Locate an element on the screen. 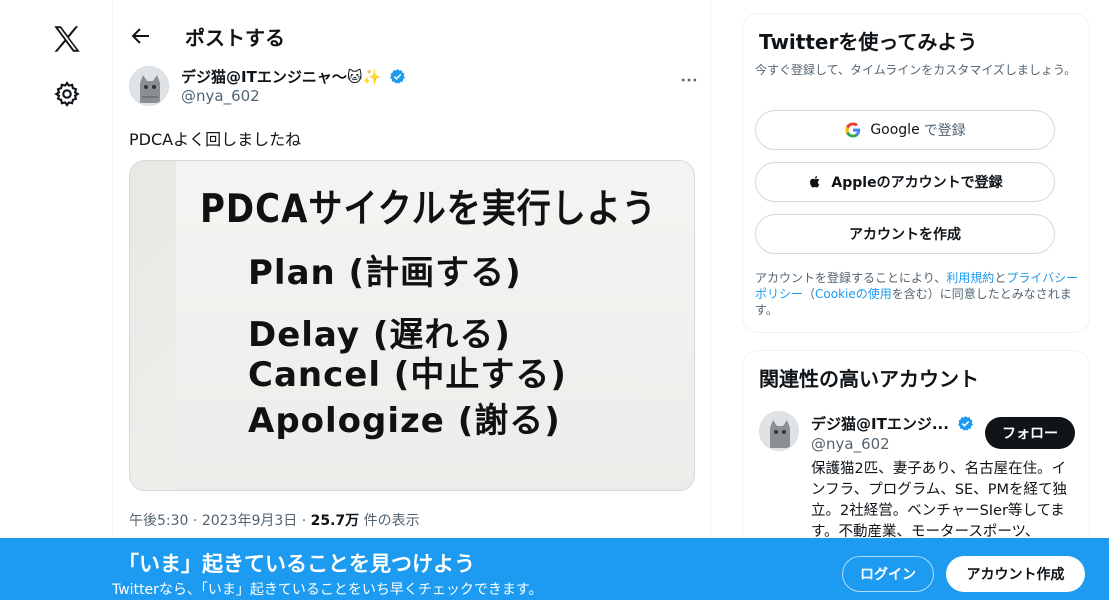 This screenshot has height=600, width=1109. post-text: PDCAよく回しましたね is located at coordinates (215, 139).